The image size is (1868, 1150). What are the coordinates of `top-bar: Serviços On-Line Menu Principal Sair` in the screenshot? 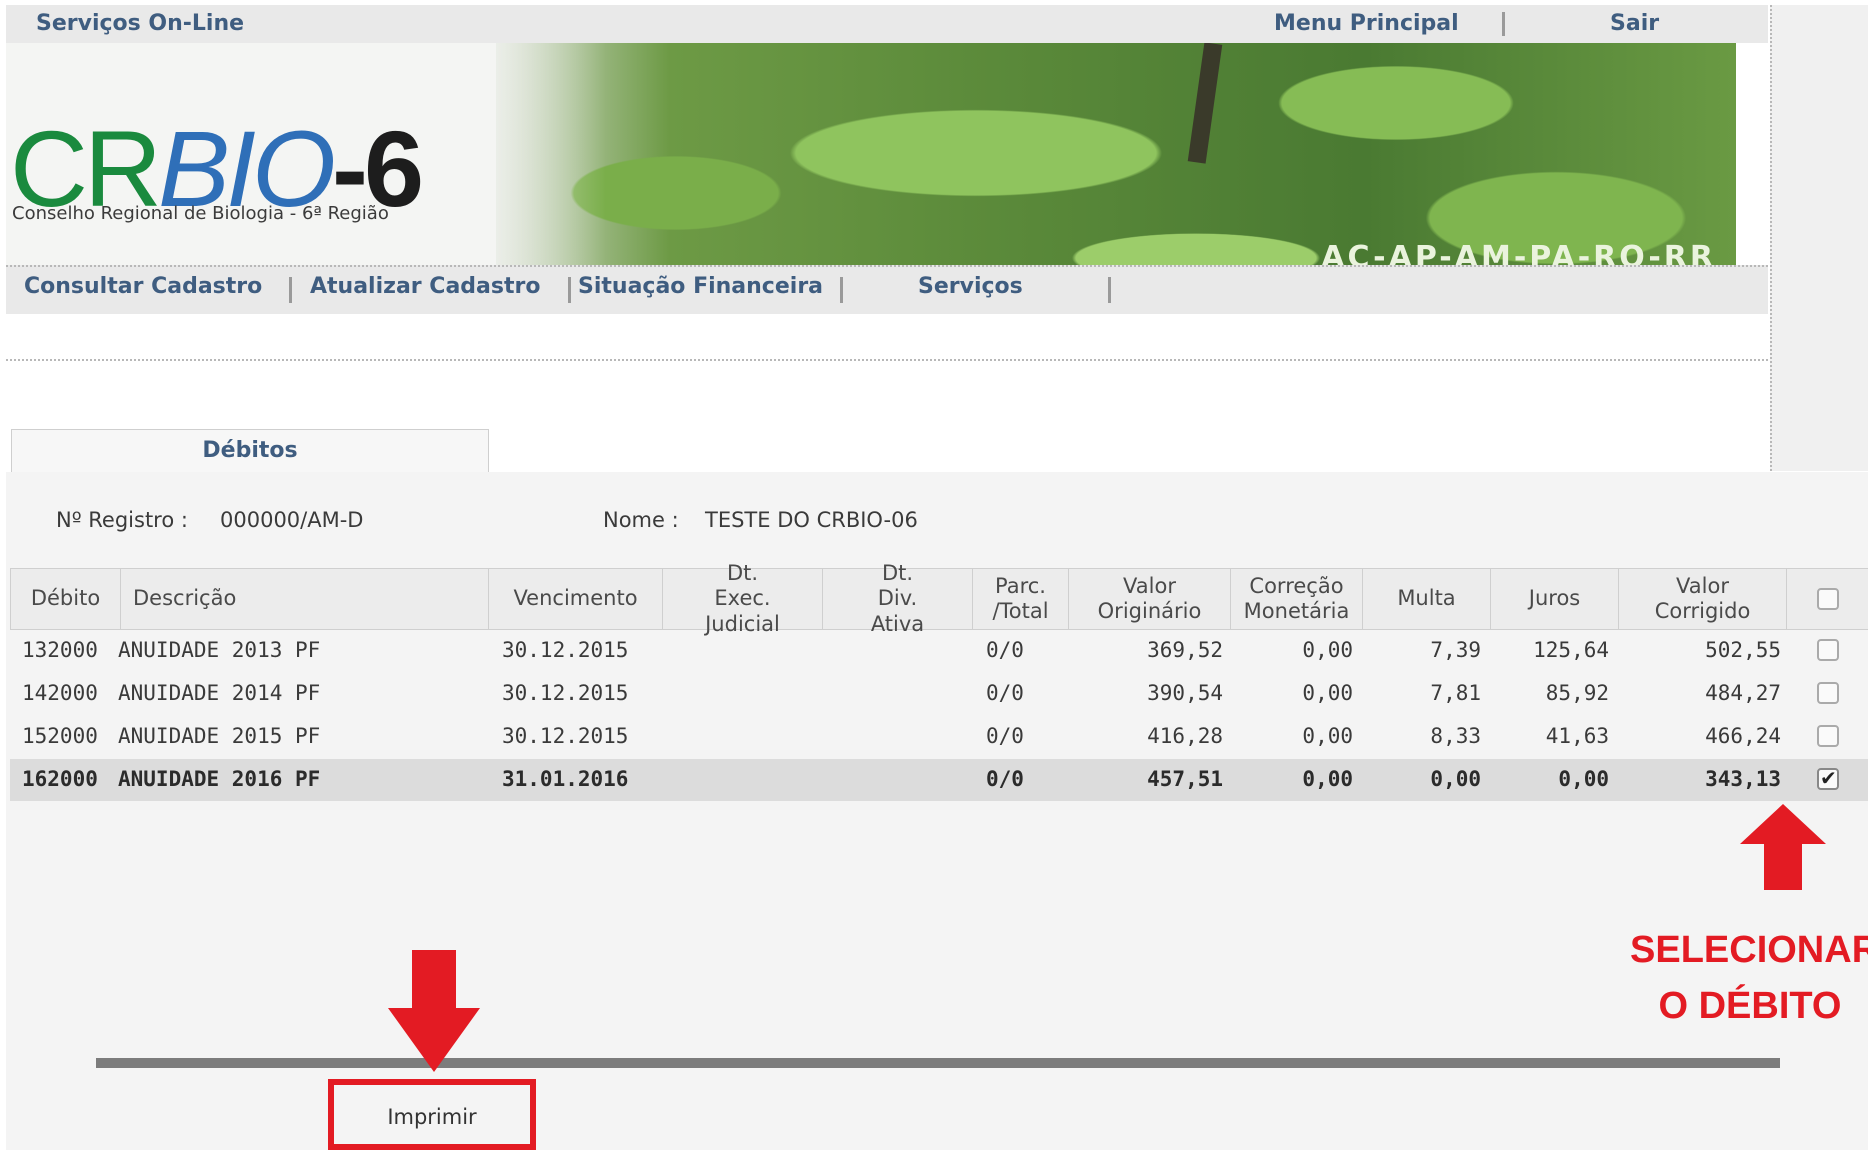 It's located at (887, 24).